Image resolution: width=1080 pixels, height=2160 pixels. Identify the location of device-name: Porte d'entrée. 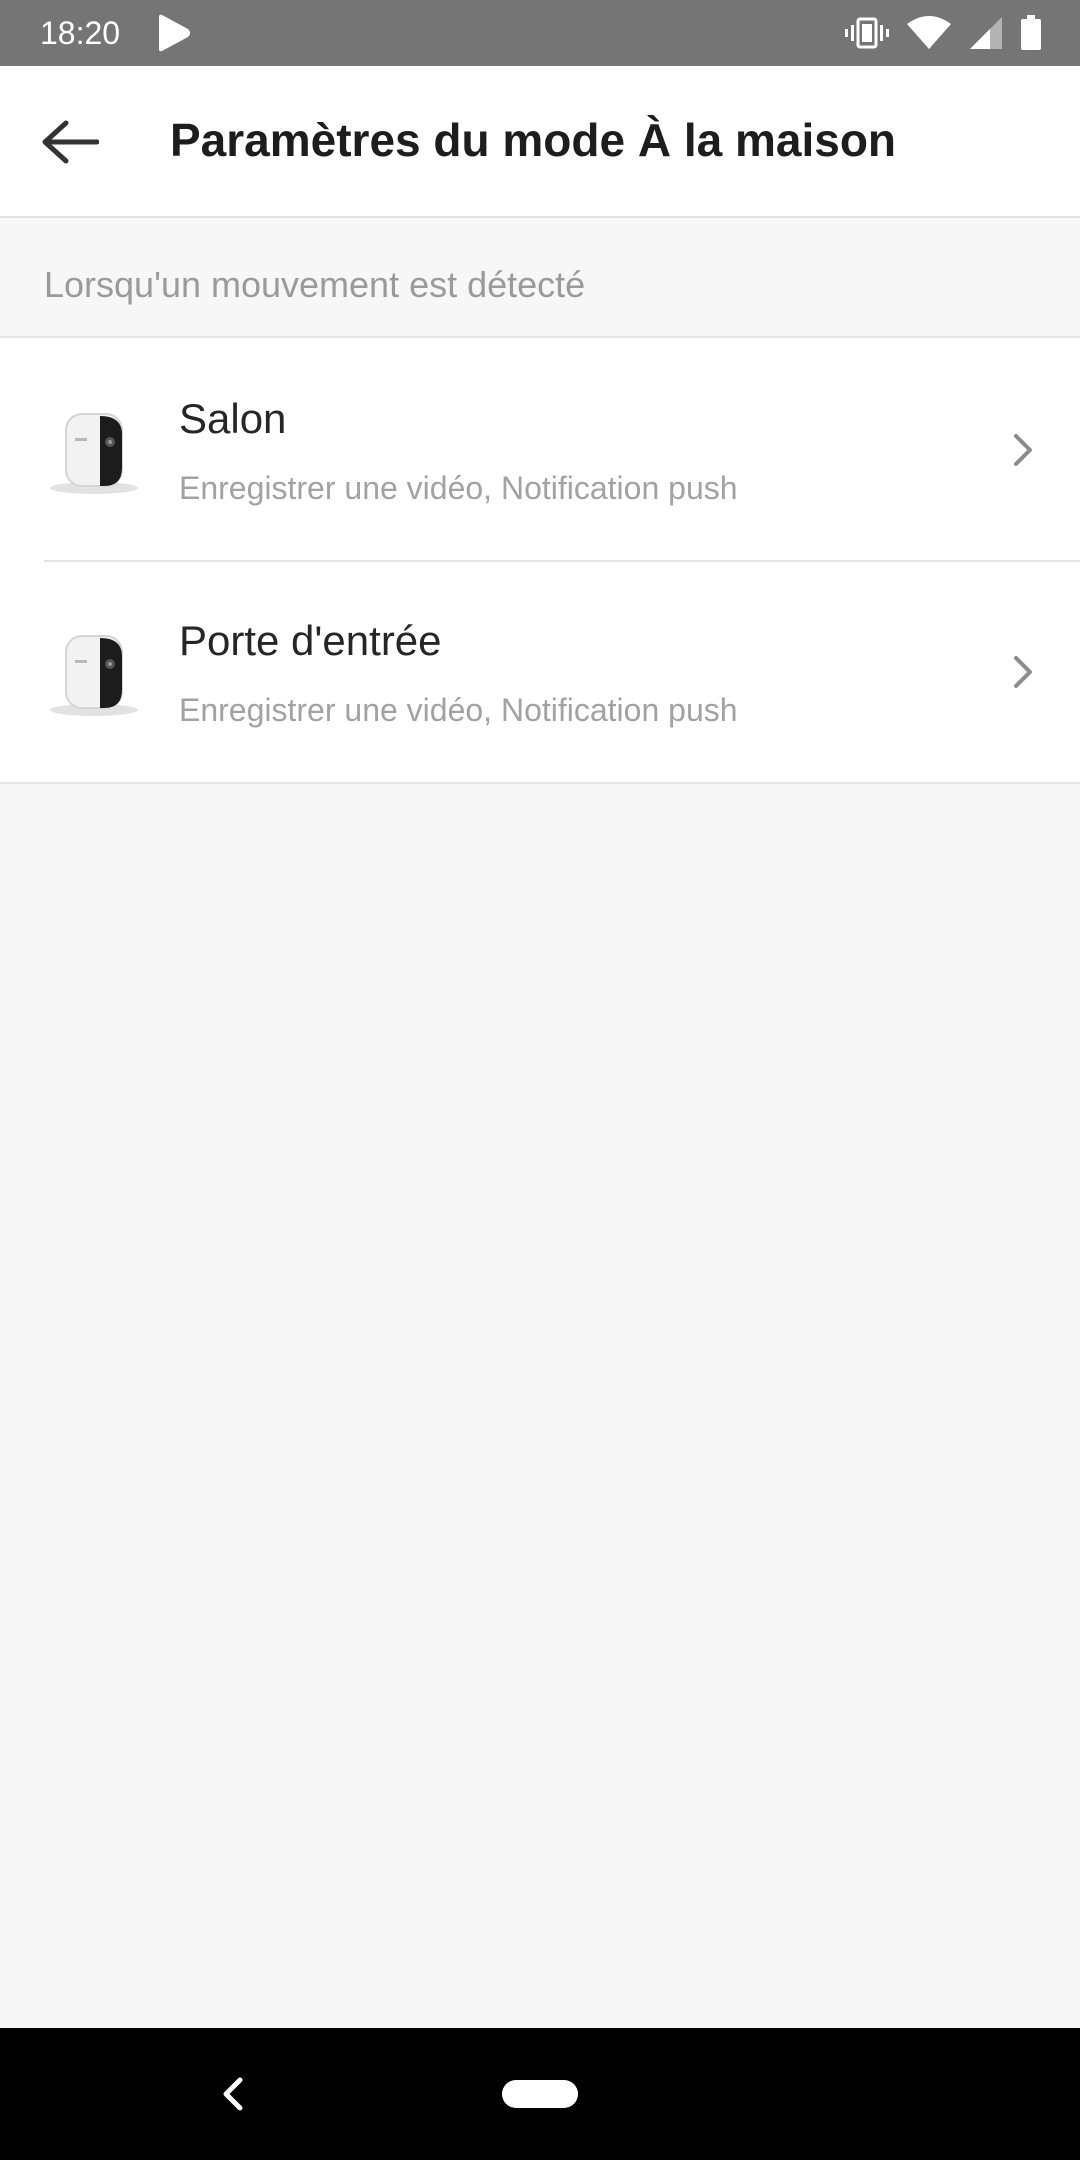
(310, 640).